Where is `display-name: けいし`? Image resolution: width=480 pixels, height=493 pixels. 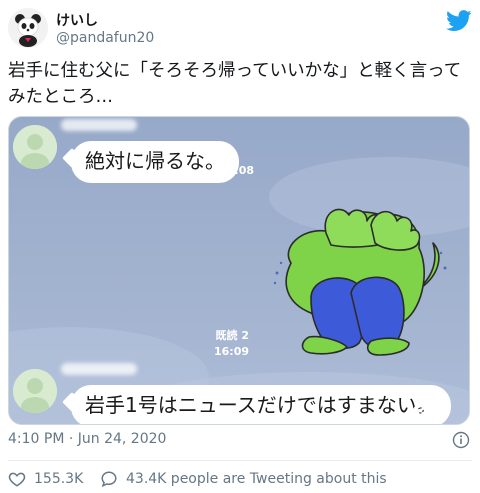 display-name: けいし is located at coordinates (77, 20).